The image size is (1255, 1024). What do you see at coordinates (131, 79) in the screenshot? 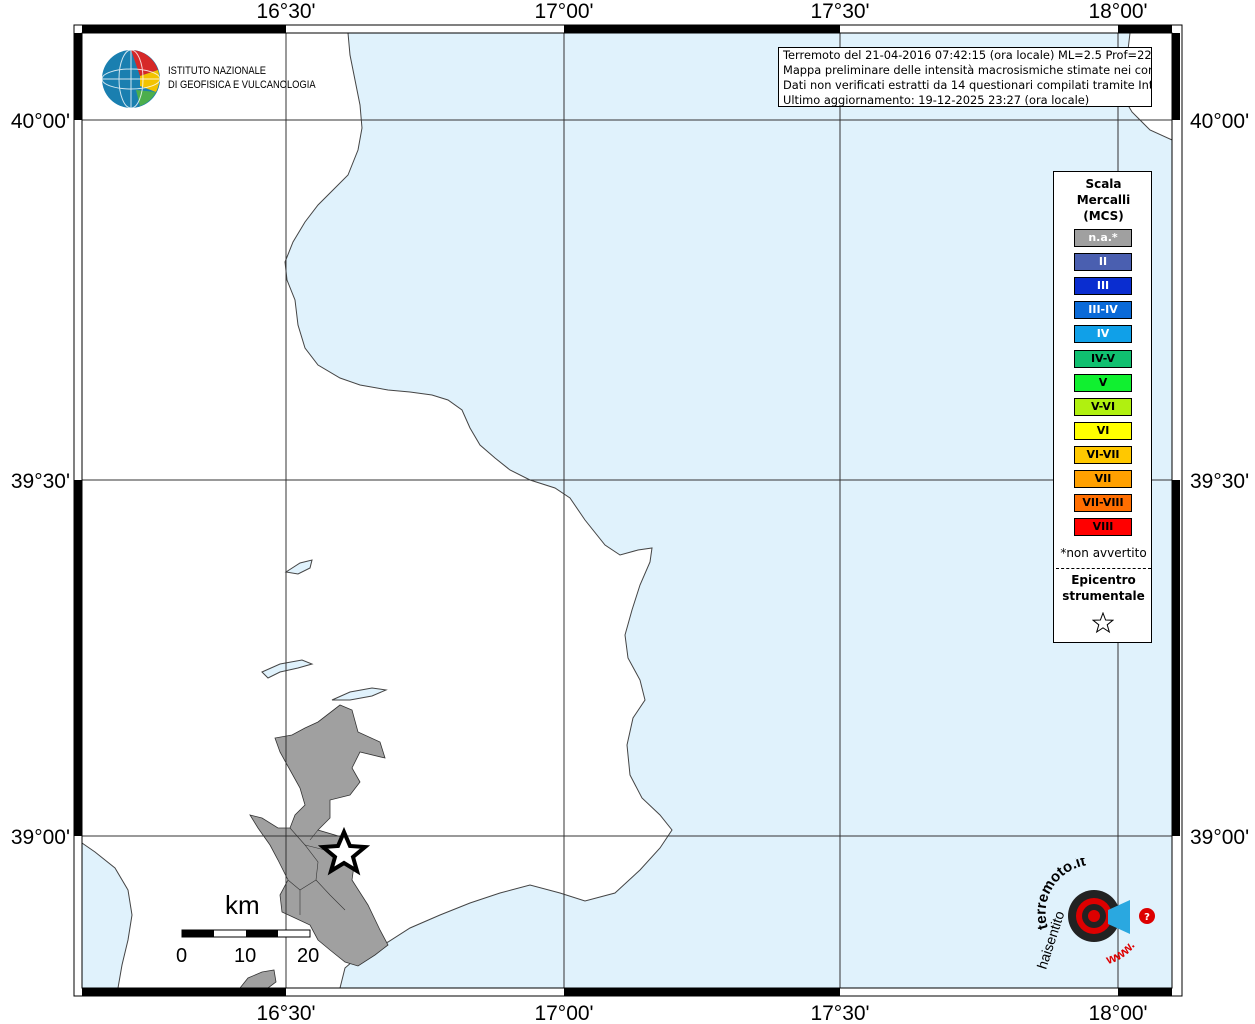
I see `globe-icon` at bounding box center [131, 79].